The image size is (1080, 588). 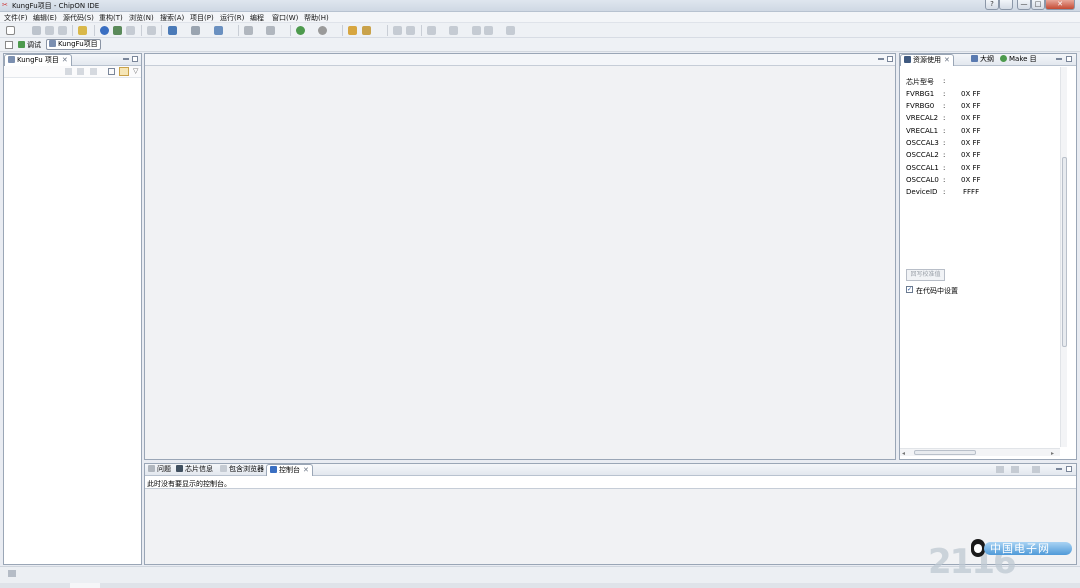 I want to click on make-tab-icon, so click(x=1003, y=58).